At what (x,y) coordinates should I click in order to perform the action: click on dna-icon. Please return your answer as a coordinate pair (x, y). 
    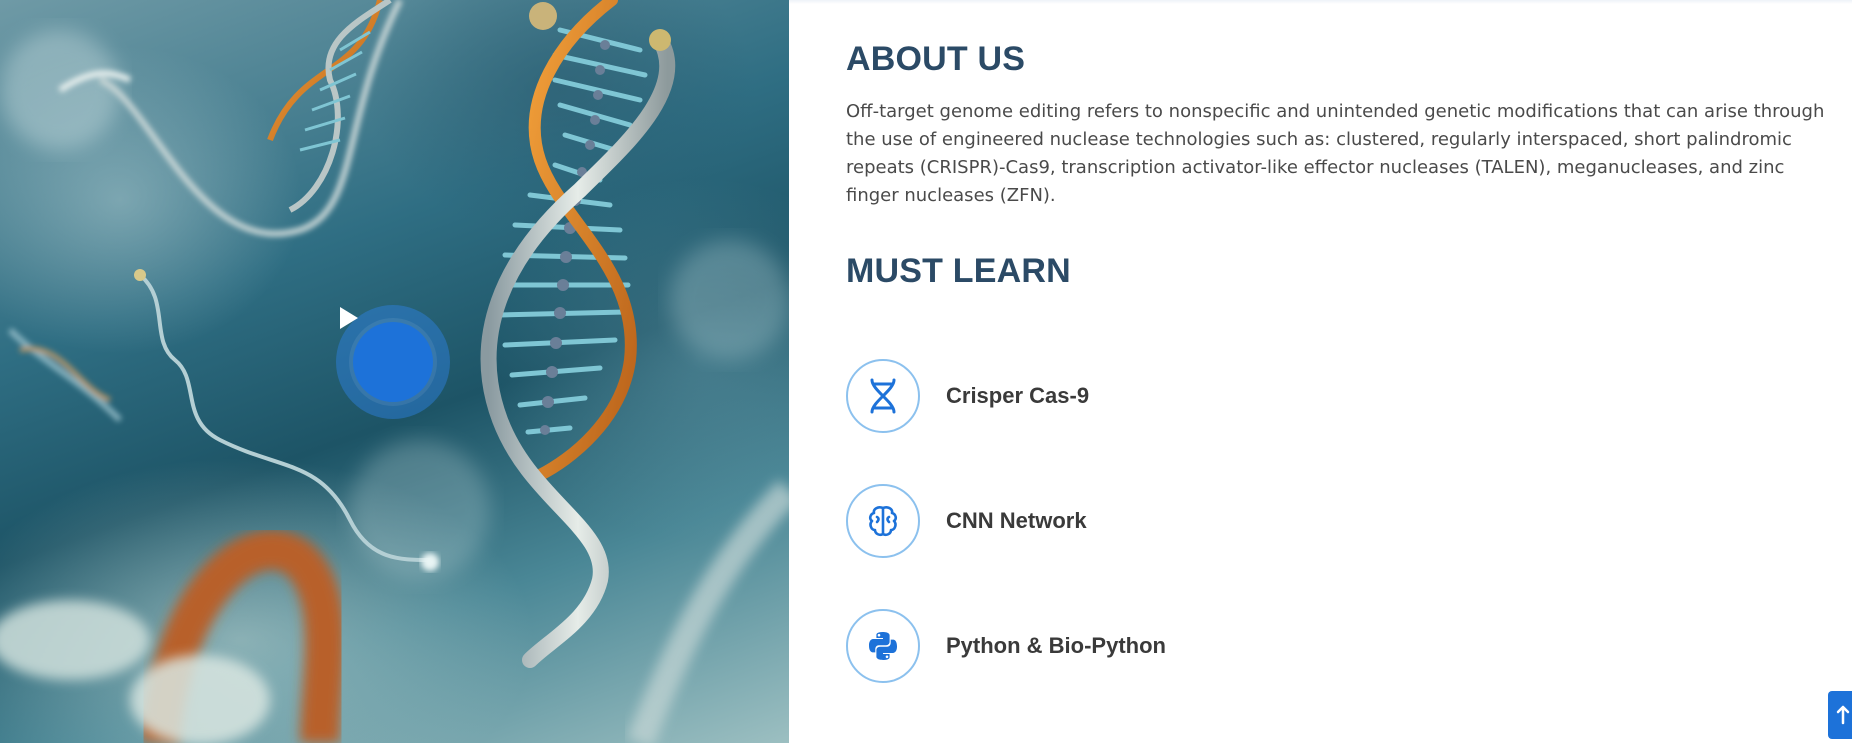
    Looking at the image, I should click on (883, 396).